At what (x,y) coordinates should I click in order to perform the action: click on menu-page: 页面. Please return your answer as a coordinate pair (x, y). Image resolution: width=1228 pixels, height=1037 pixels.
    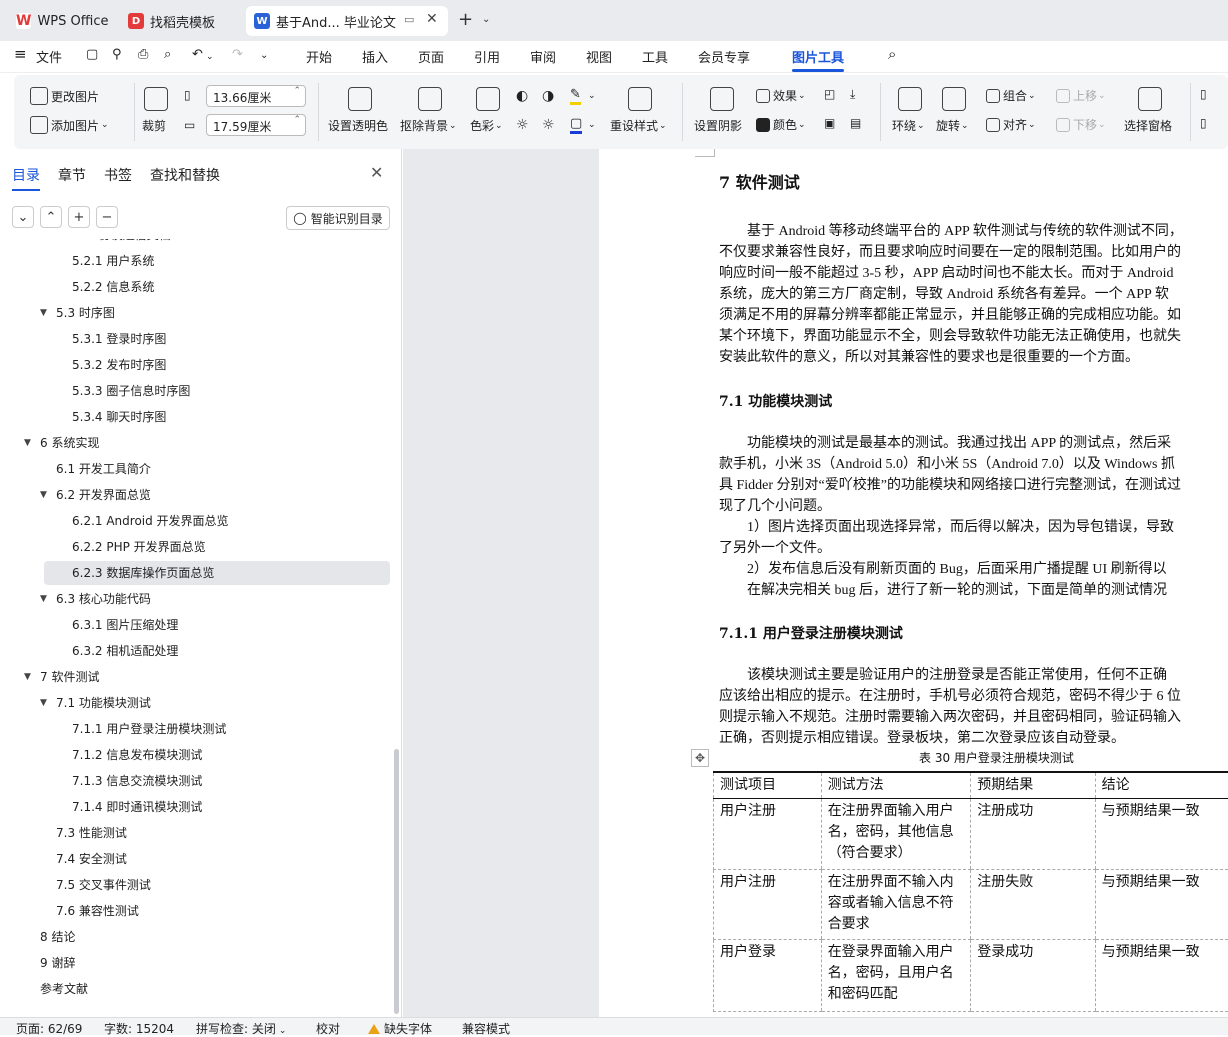
    Looking at the image, I should click on (431, 56).